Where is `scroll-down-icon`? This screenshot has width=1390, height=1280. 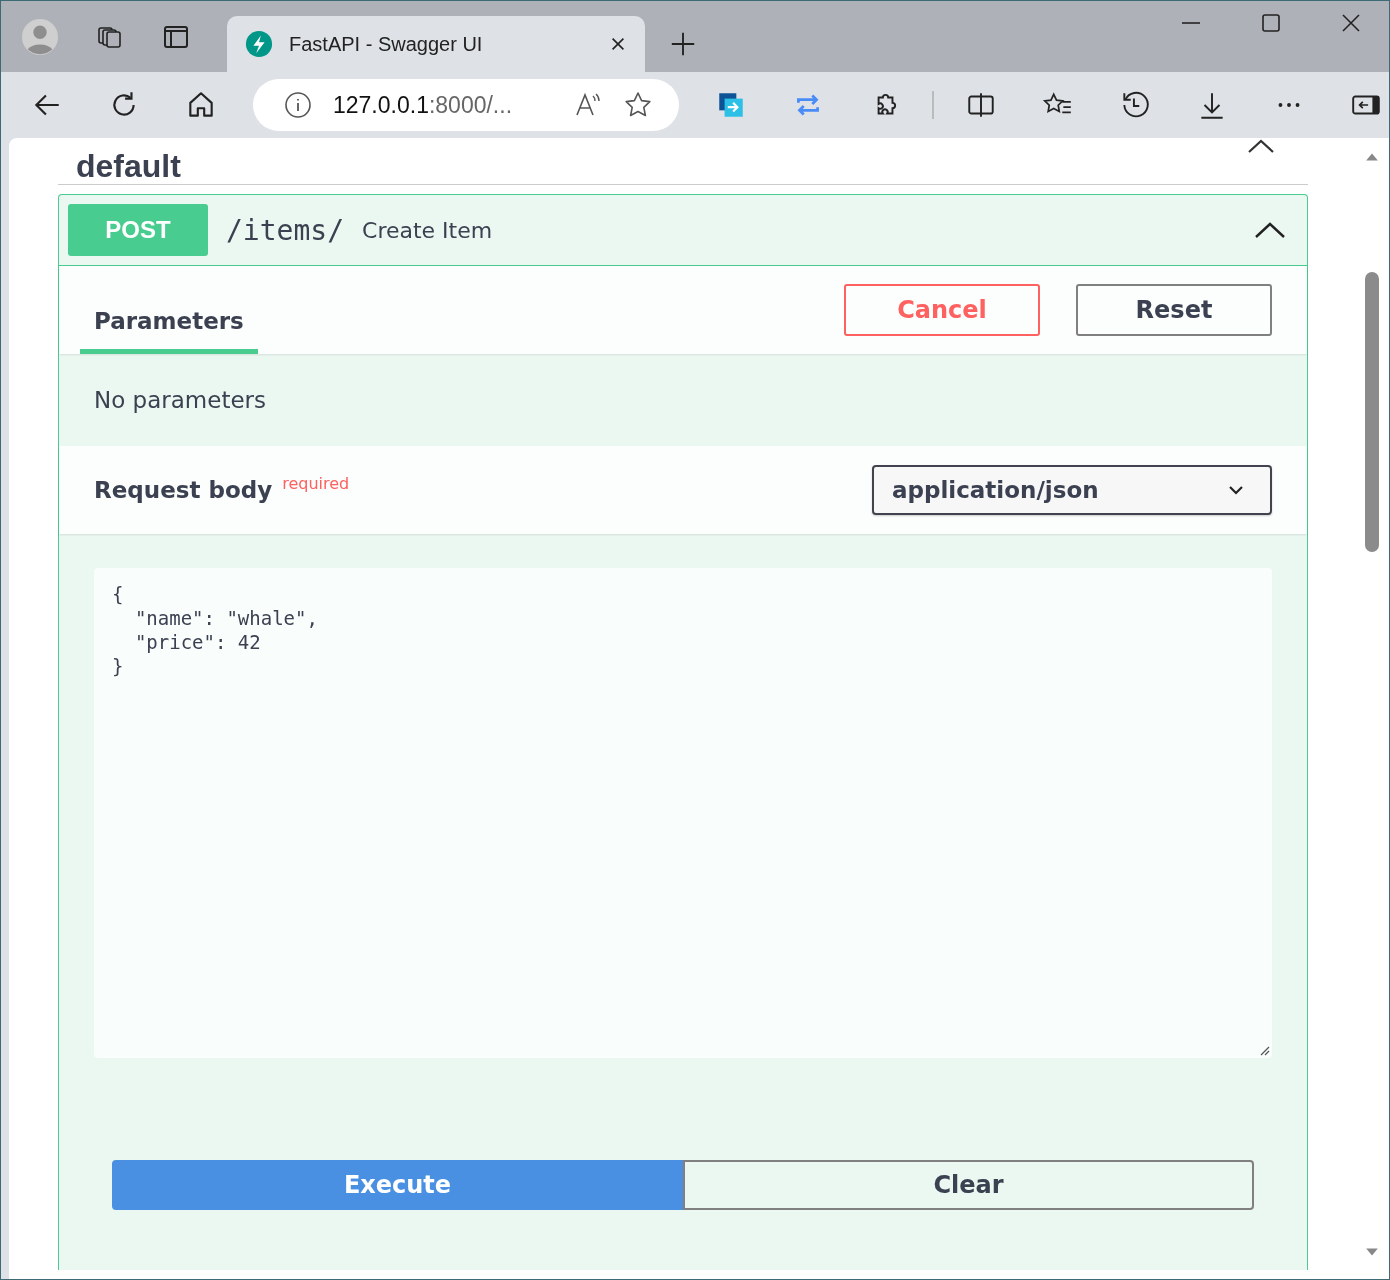
scroll-down-icon is located at coordinates (1372, 1252).